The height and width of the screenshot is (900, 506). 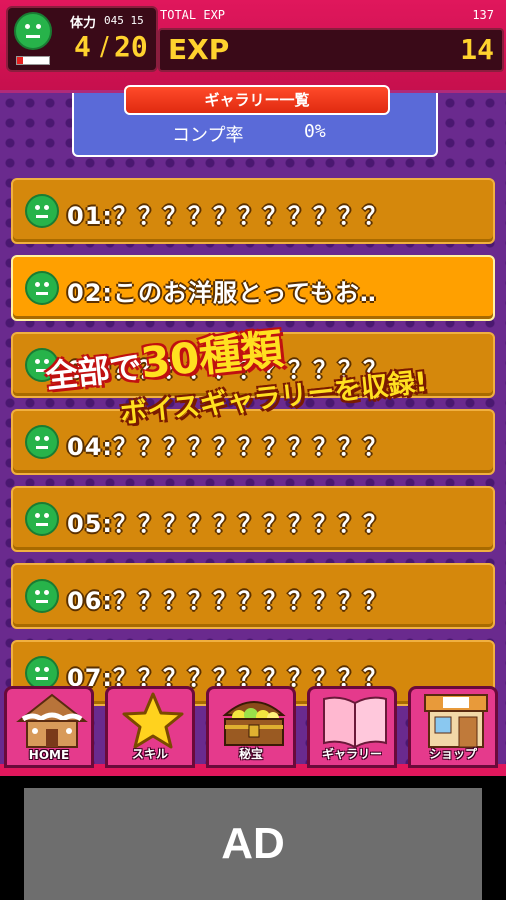 What do you see at coordinates (227, 216) in the screenshot?
I see `gallery-item-text: 01:？？？？？？？？？？？` at bounding box center [227, 216].